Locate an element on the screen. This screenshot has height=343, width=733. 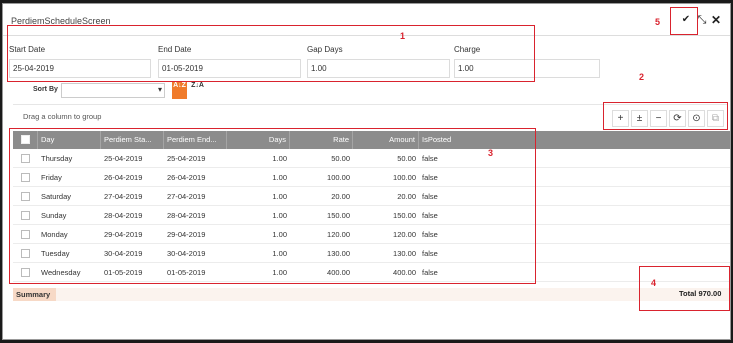
group-panel-text: Drag a column to group is located at coordinates (62, 116).